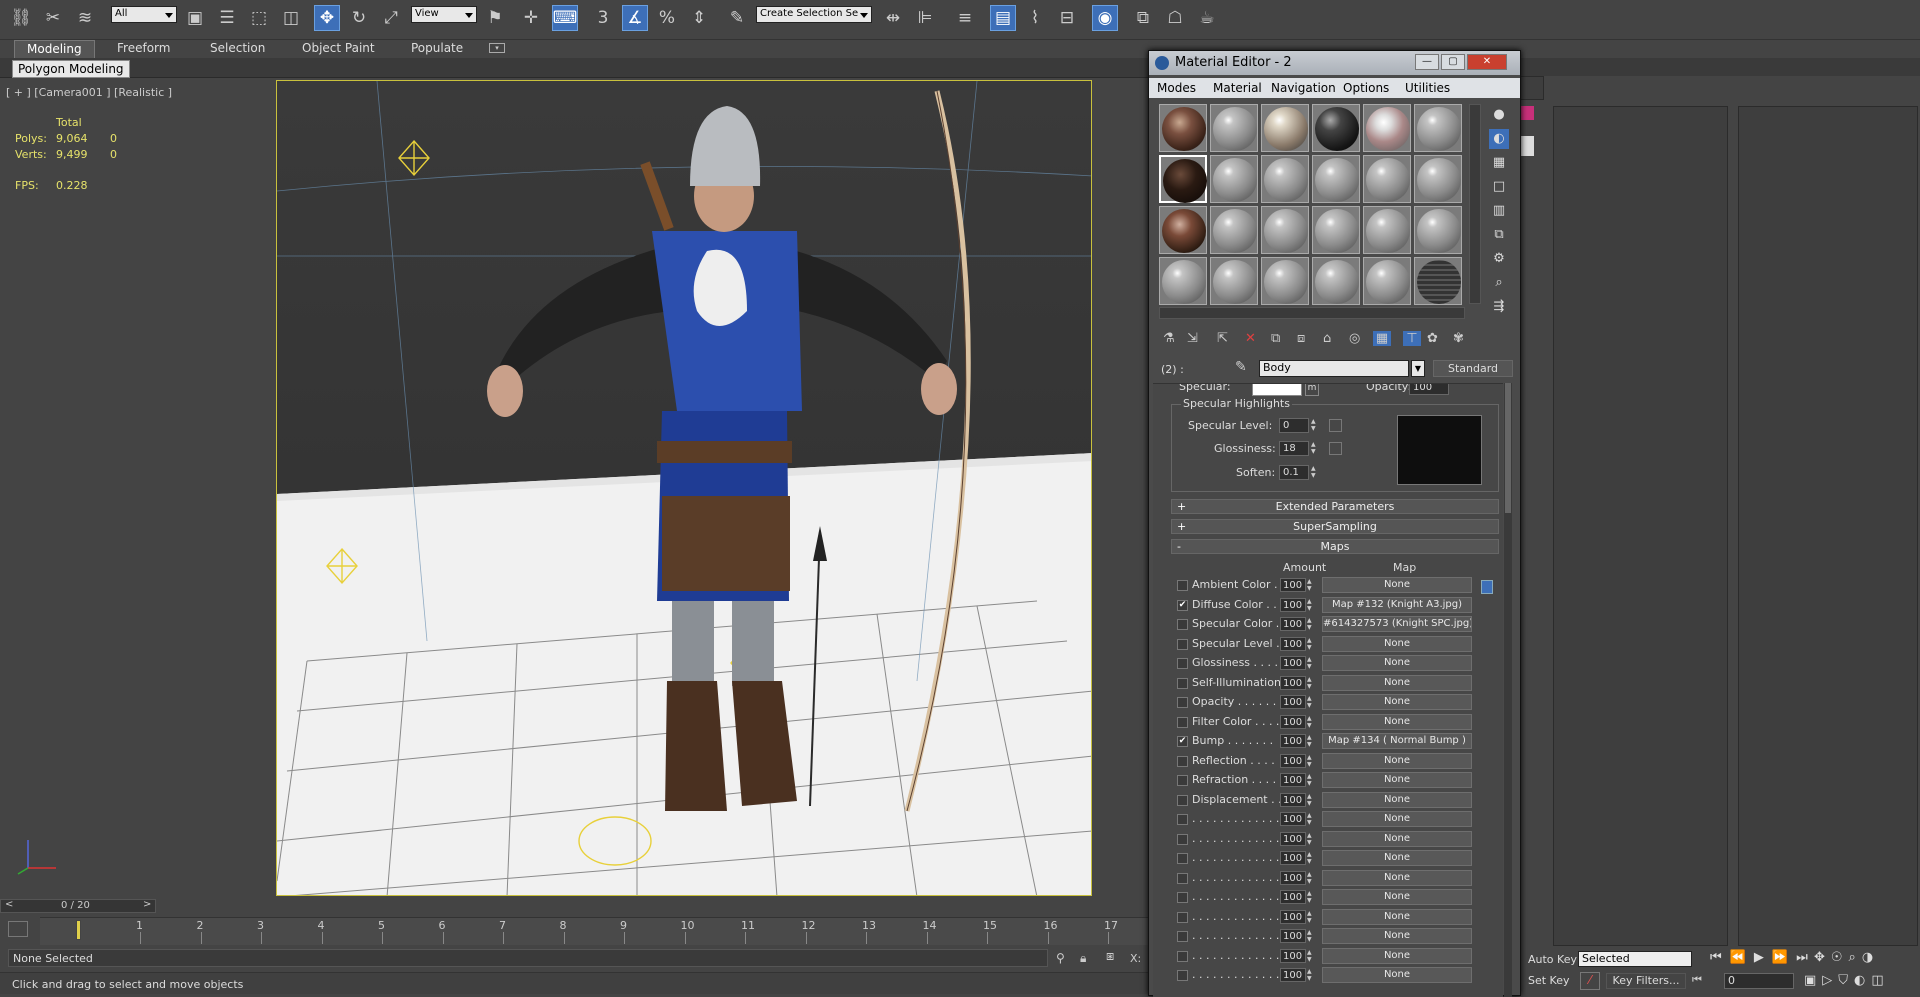 This screenshot has width=1920, height=997. Describe the element at coordinates (1499, 259) in the screenshot. I see `options-icon: ⚙` at that location.